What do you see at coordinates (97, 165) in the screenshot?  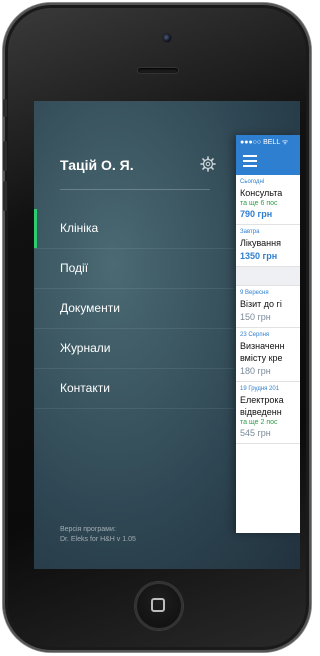 I see `user-name: Тацій О. Я.` at bounding box center [97, 165].